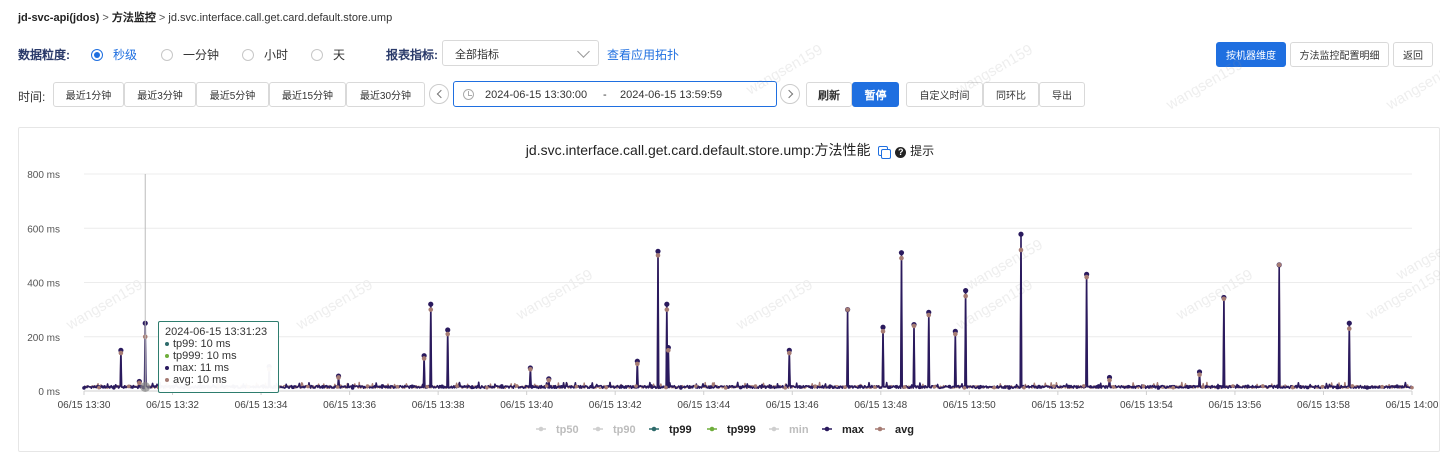 The height and width of the screenshot is (452, 1440). What do you see at coordinates (145, 387) in the screenshot?
I see `crosshair-marker` at bounding box center [145, 387].